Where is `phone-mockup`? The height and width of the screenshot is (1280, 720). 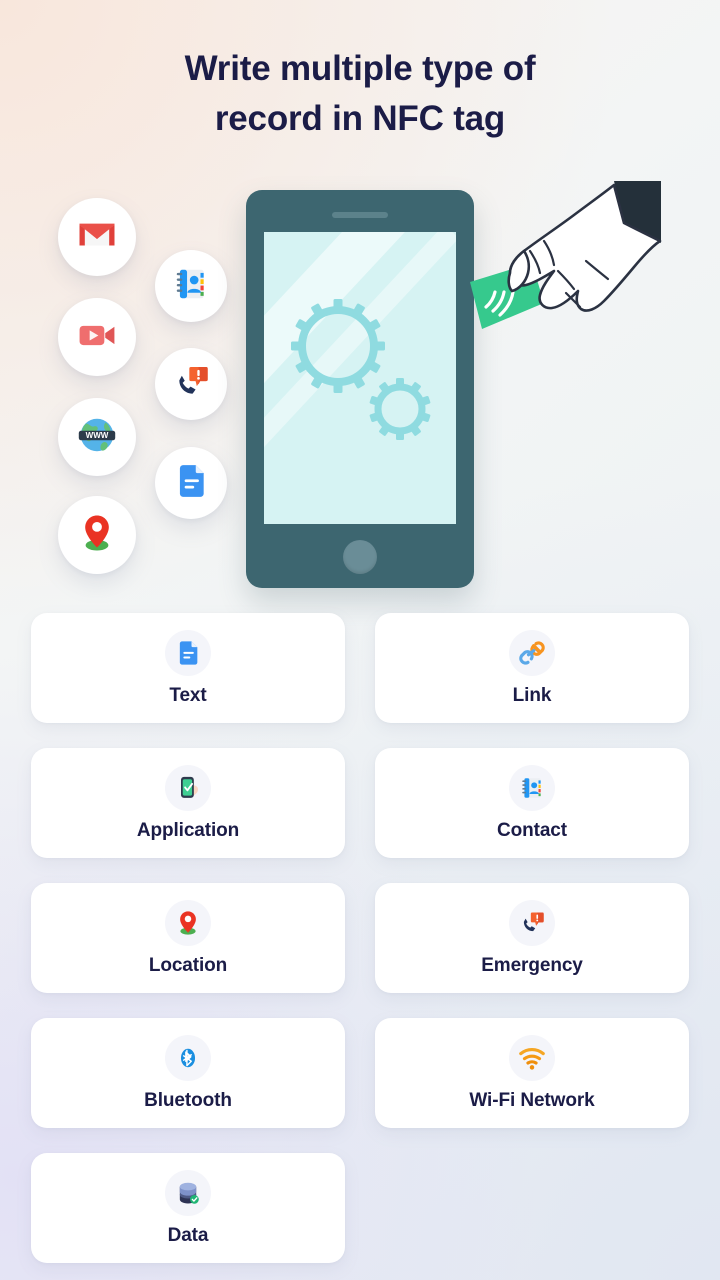 phone-mockup is located at coordinates (360, 389).